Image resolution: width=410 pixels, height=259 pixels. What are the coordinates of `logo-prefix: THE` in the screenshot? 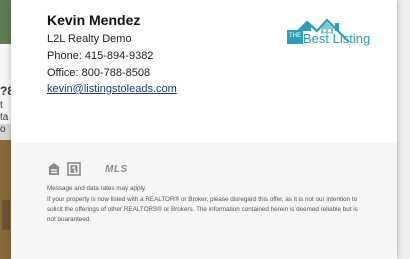 It's located at (295, 36).